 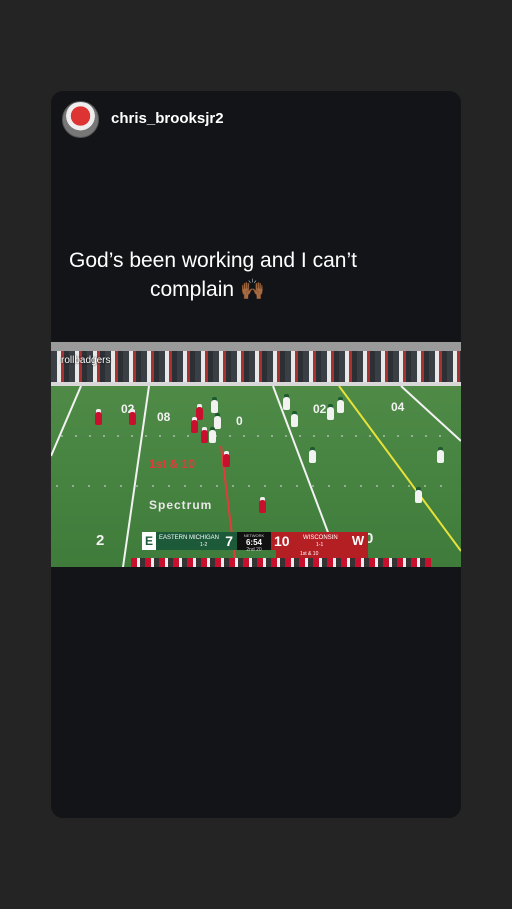 What do you see at coordinates (80, 119) in the screenshot?
I see `user-avatar` at bounding box center [80, 119].